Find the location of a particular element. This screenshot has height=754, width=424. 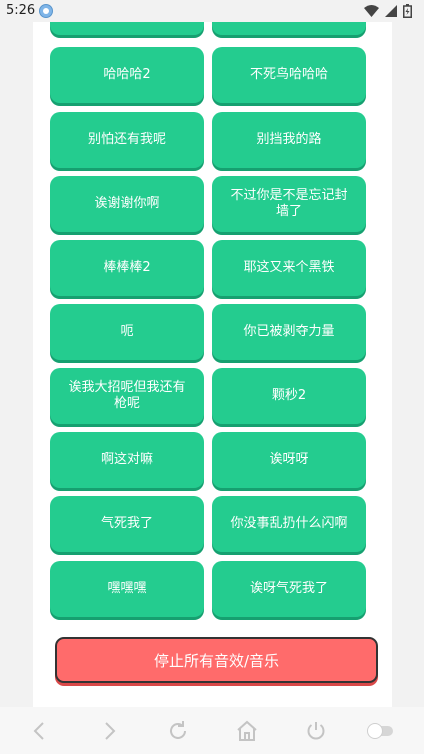

sound-button: 你没事乱扔什么闪啊 is located at coordinates (289, 524).